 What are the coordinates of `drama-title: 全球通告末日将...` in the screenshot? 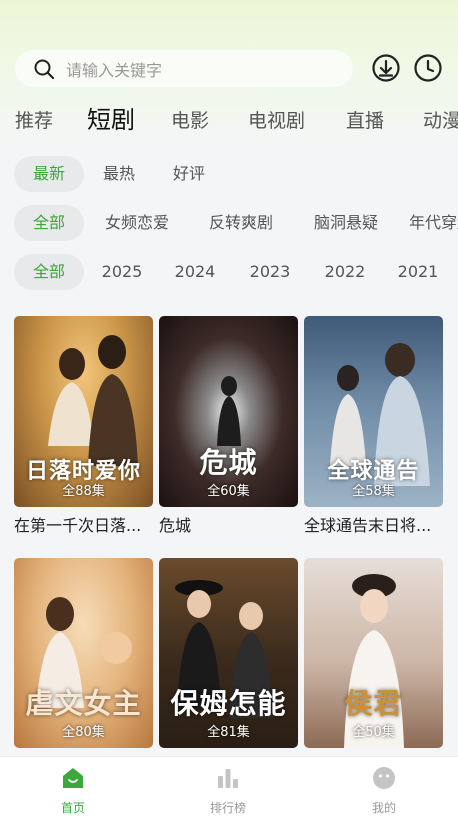 It's located at (368, 525).